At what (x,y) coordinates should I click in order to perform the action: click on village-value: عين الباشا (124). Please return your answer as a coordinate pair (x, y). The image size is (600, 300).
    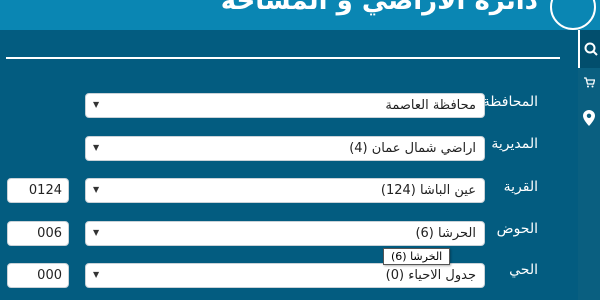
    Looking at the image, I should click on (428, 190).